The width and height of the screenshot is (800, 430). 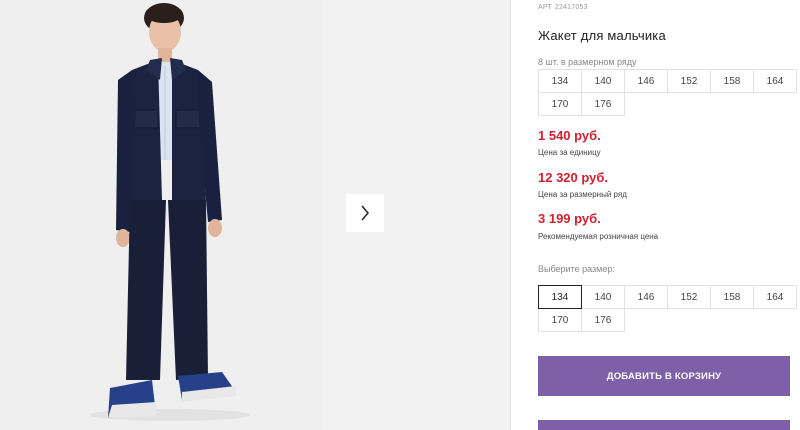 I want to click on gallery-next-button, so click(x=365, y=213).